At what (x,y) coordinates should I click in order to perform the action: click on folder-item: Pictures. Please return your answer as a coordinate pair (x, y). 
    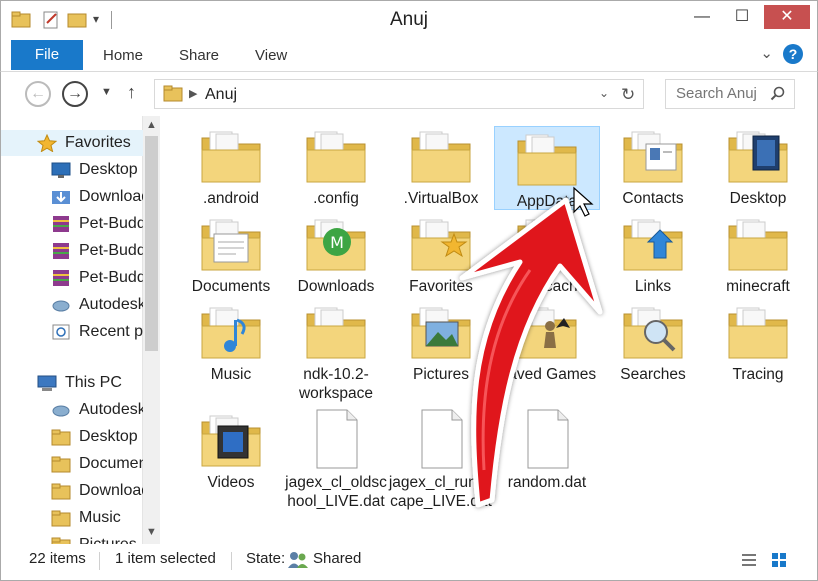
    Looking at the image, I should click on (441, 342).